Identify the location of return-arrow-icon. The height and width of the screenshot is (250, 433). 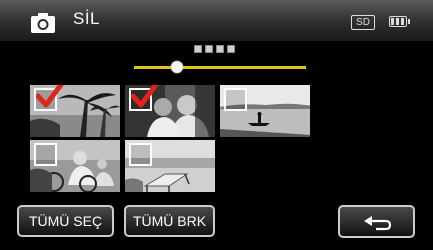
(378, 223).